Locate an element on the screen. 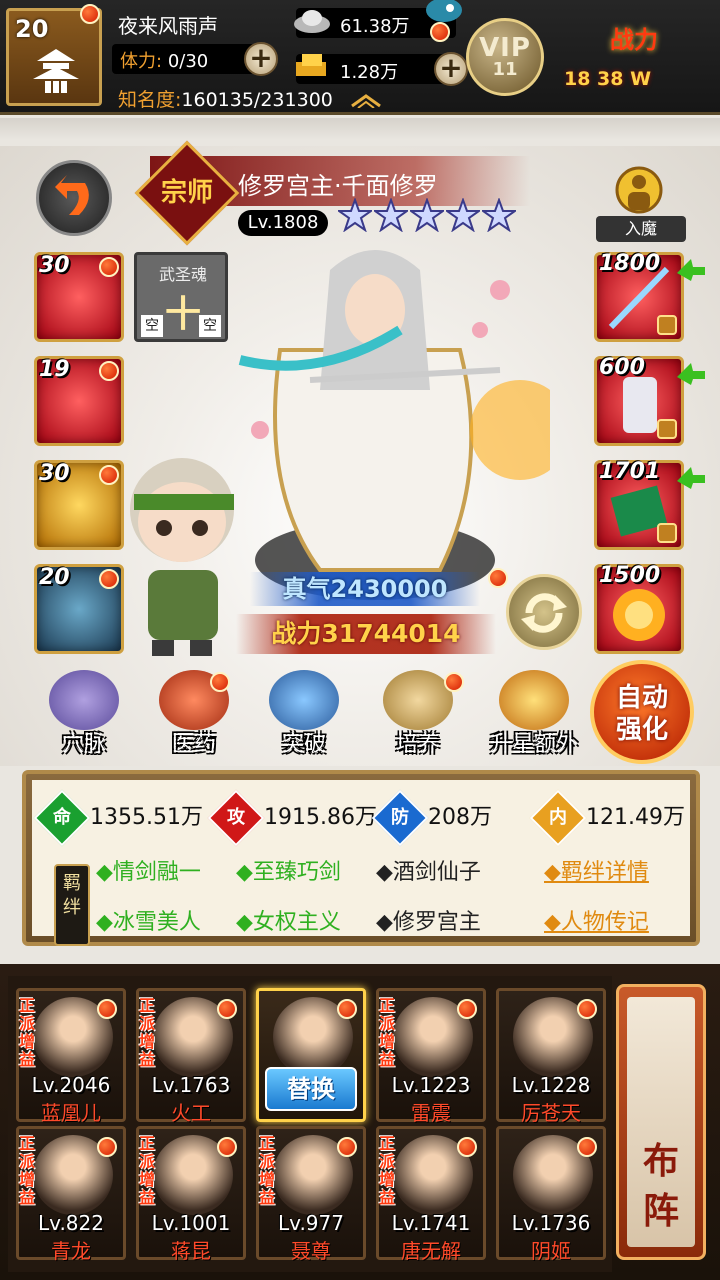  bond-item: ◆至臻巧剑 is located at coordinates (288, 870).